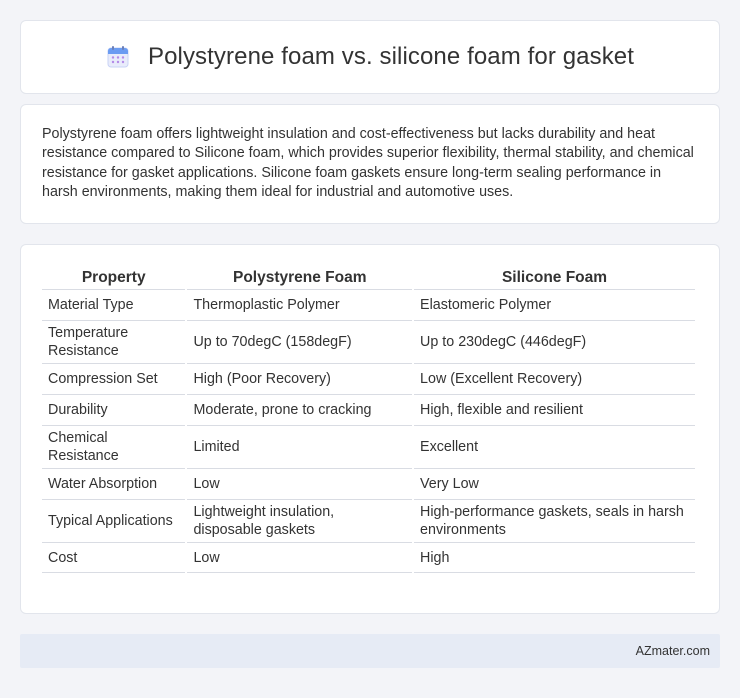  What do you see at coordinates (114, 558) in the screenshot?
I see `cell-property: Cost` at bounding box center [114, 558].